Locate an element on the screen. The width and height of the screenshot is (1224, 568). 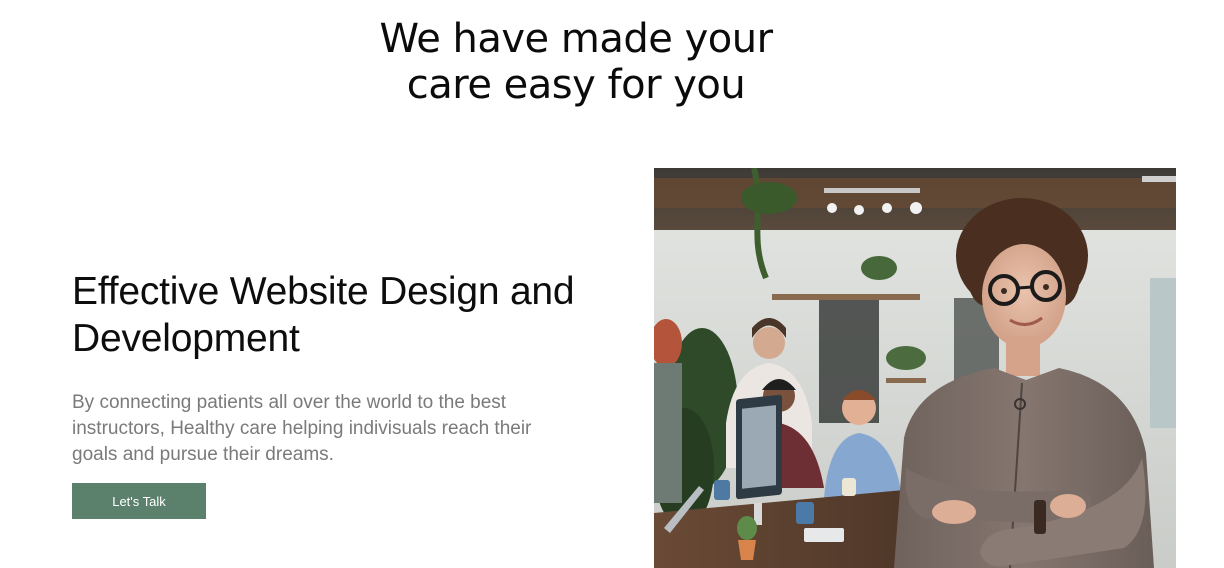
feature-heading: Effective Website Design and Development is located at coordinates (323, 315).